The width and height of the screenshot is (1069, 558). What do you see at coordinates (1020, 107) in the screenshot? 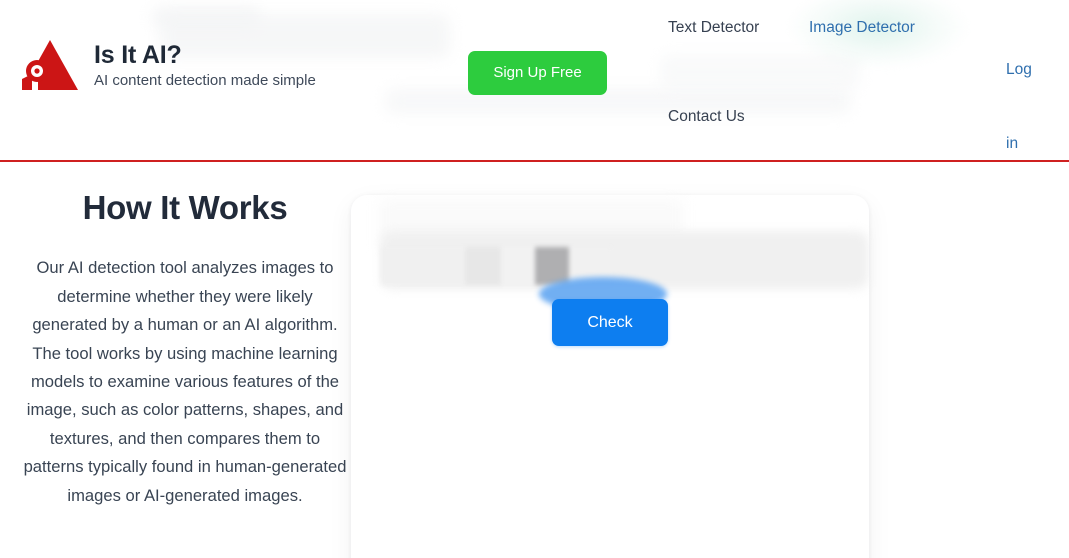
I see `login-link: Log in` at bounding box center [1020, 107].